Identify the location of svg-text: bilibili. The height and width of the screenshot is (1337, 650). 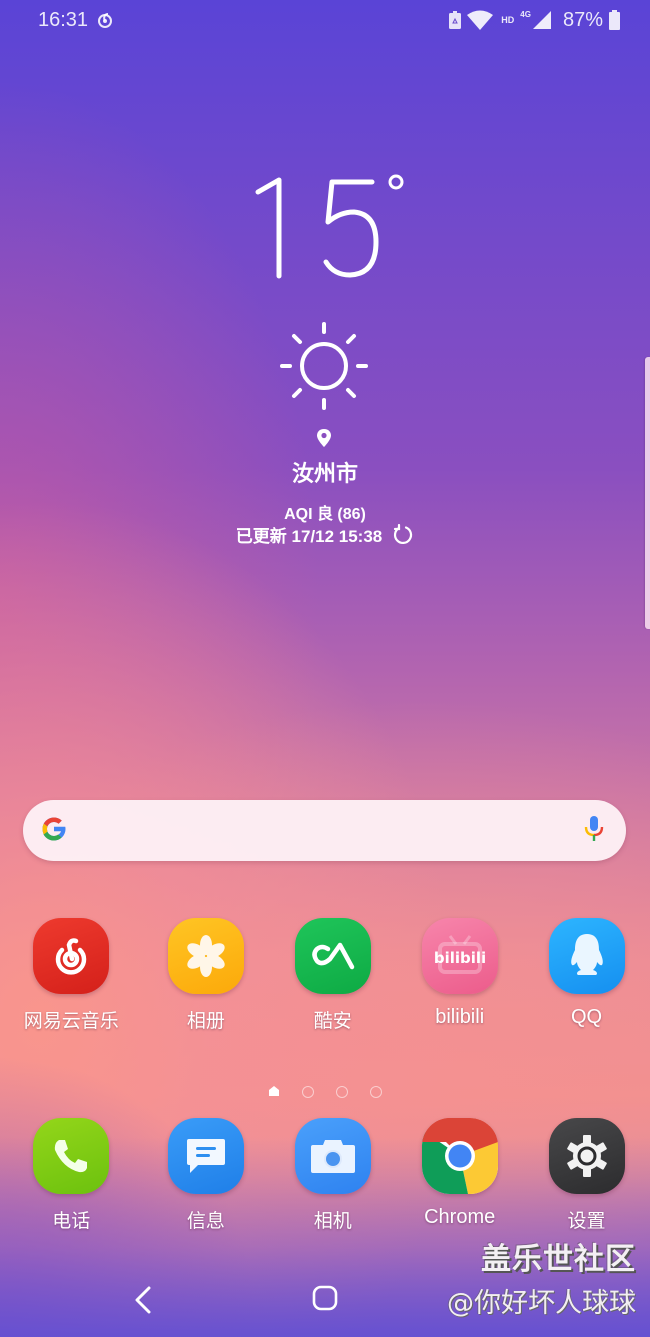
(460, 958).